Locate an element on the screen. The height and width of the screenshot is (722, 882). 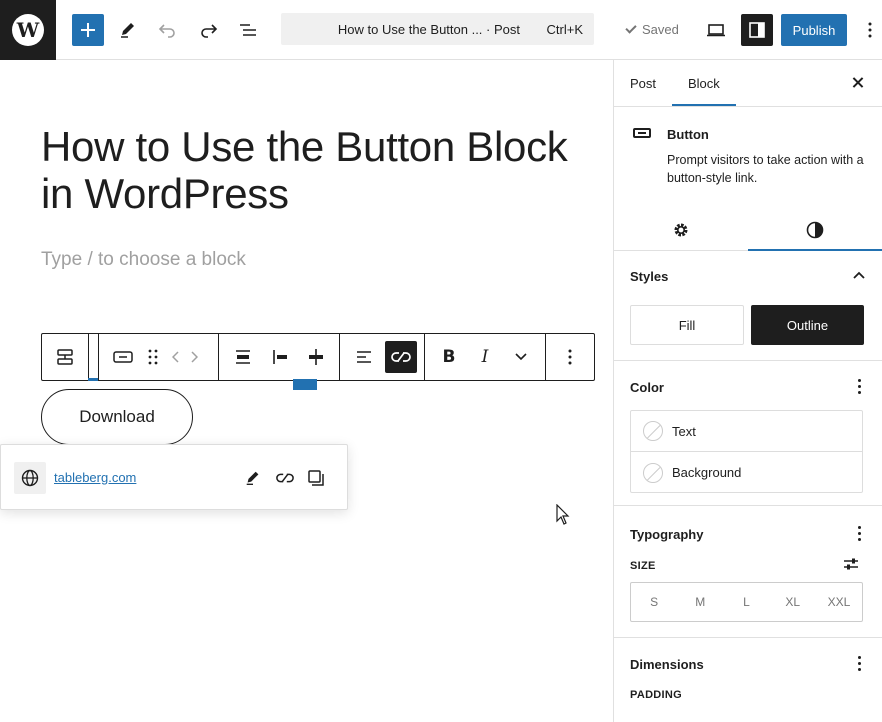
size-option-l: L is located at coordinates (746, 602).